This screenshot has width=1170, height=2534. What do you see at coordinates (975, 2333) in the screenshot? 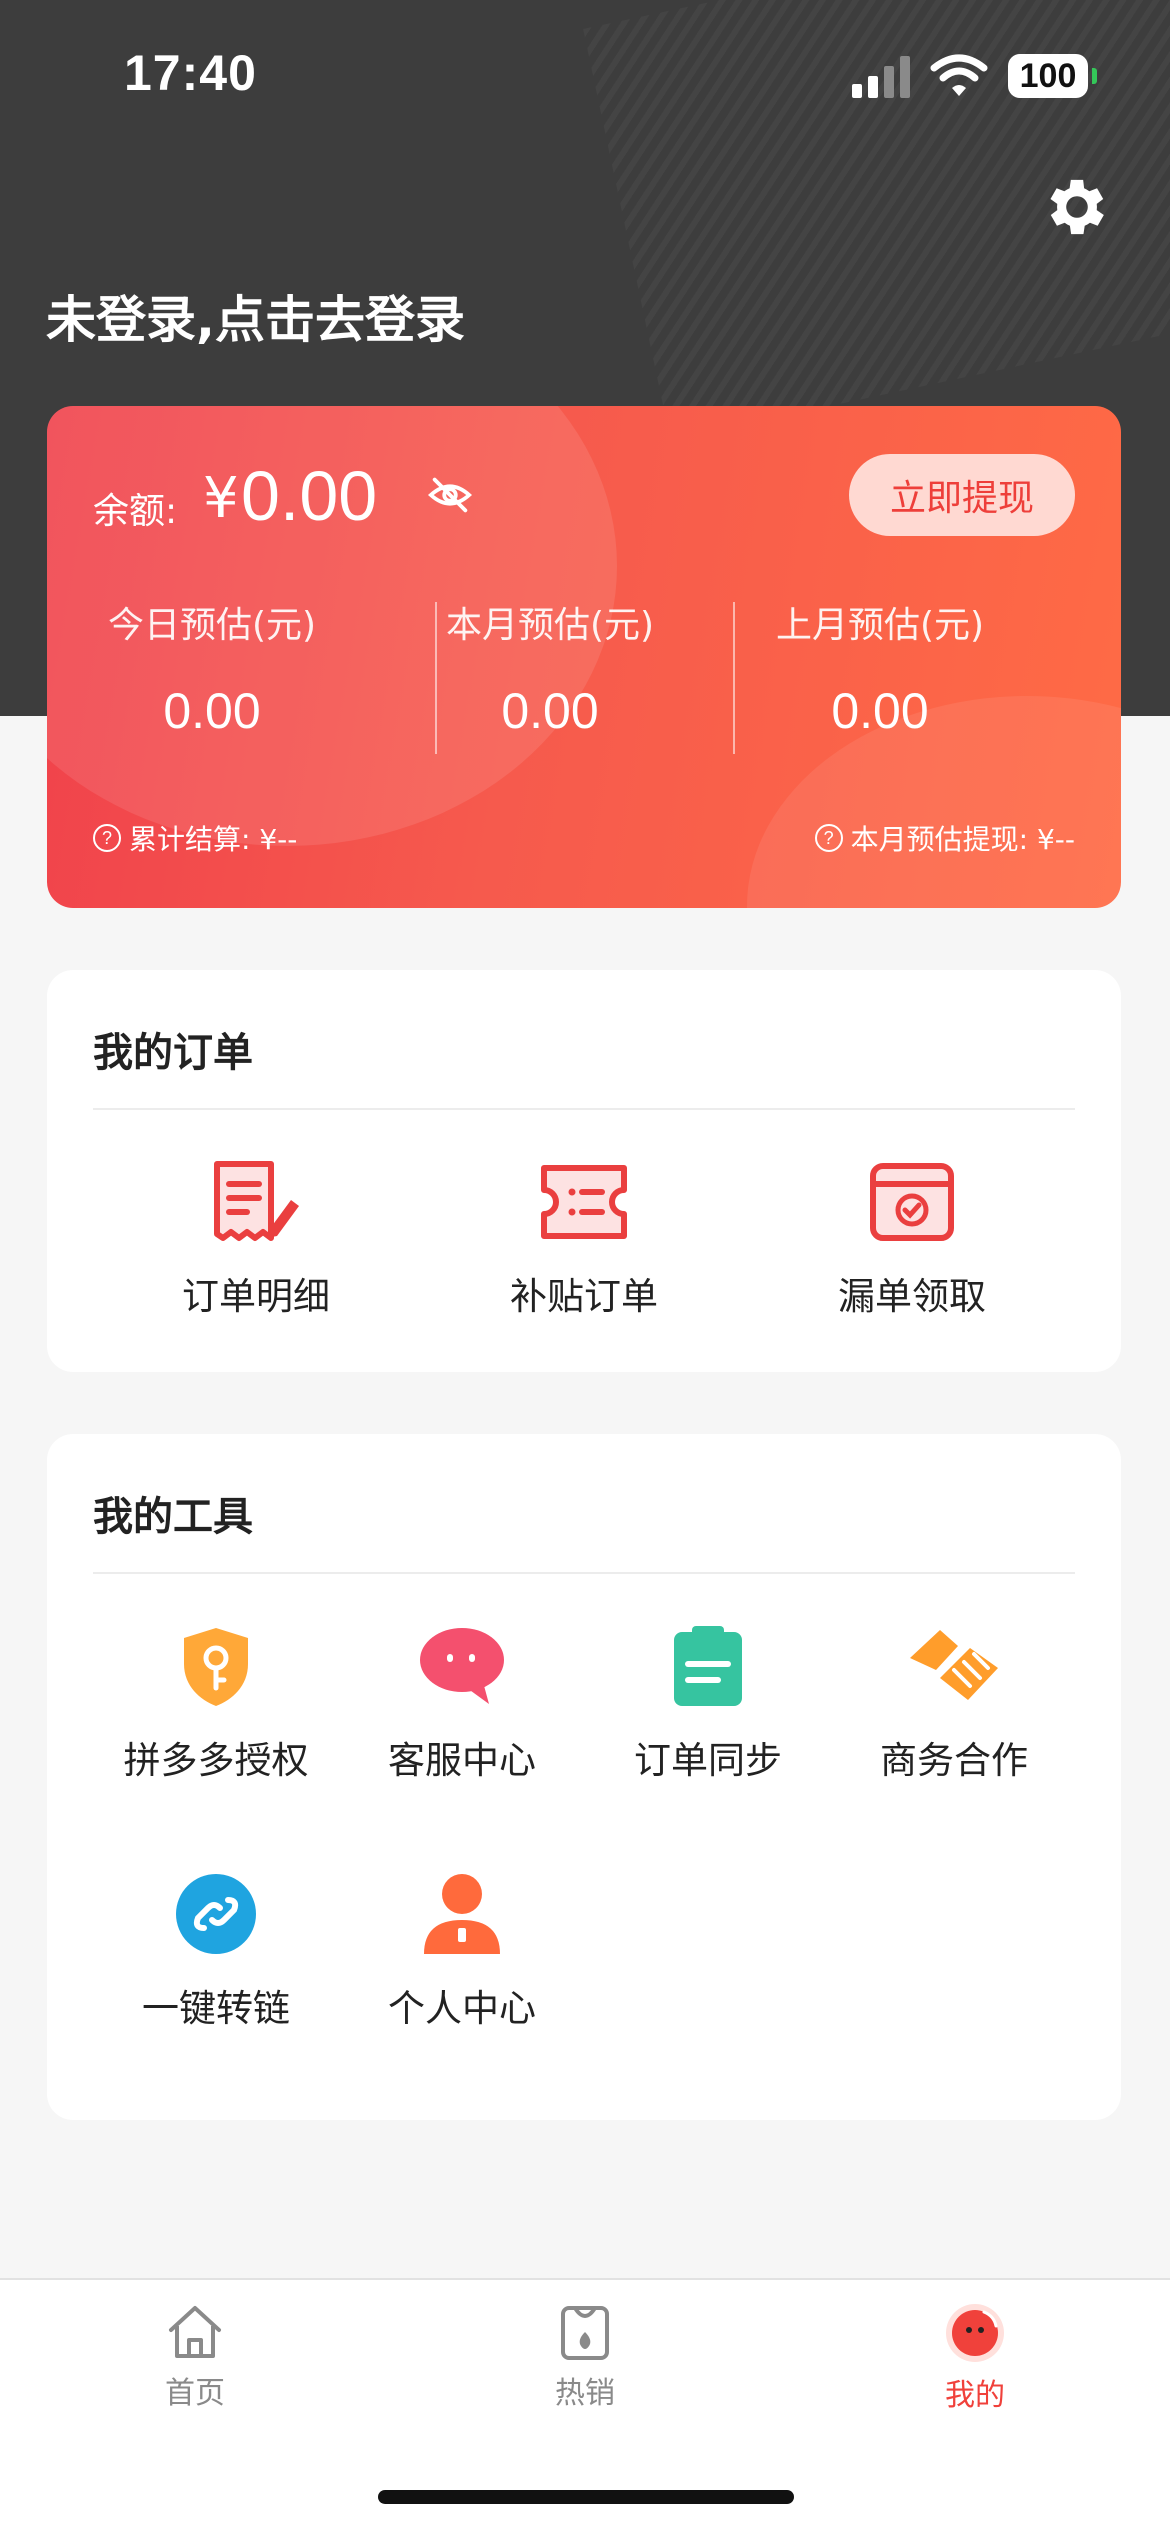
I see `profile-avatar-icon` at bounding box center [975, 2333].